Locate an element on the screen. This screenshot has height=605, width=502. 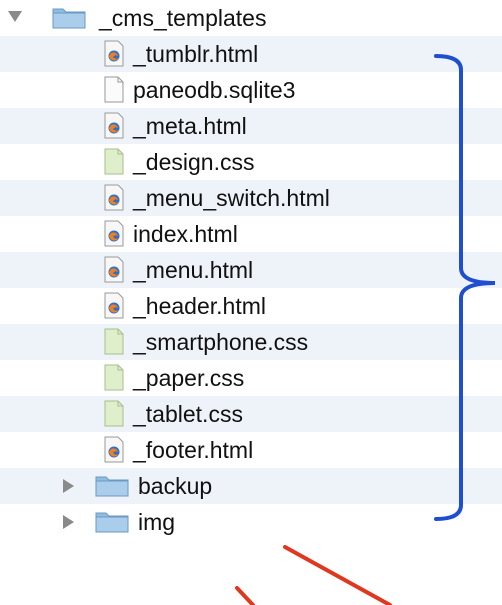
tree-row-file: index.html is located at coordinates (251, 234).